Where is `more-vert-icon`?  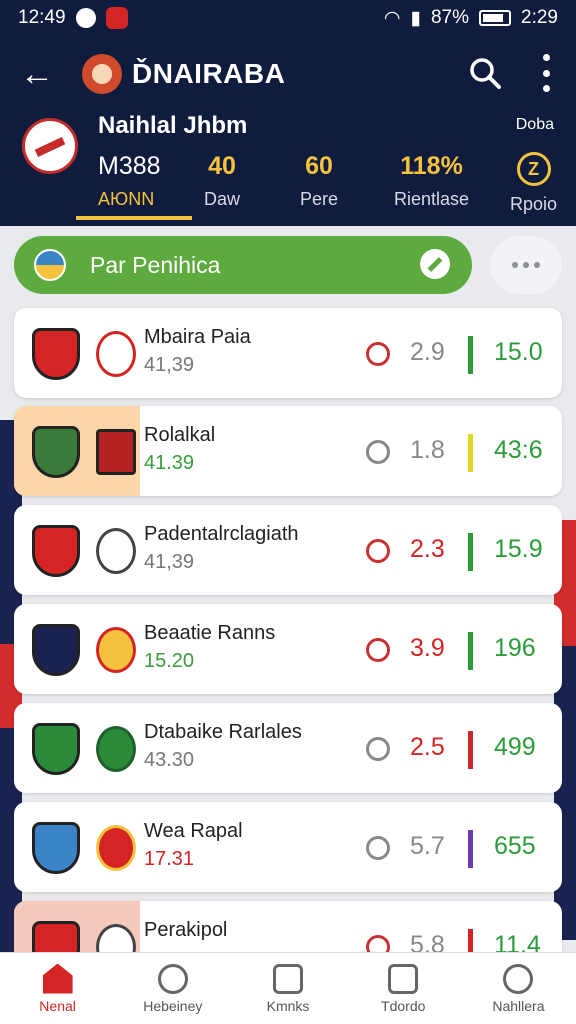 more-vert-icon is located at coordinates (546, 73).